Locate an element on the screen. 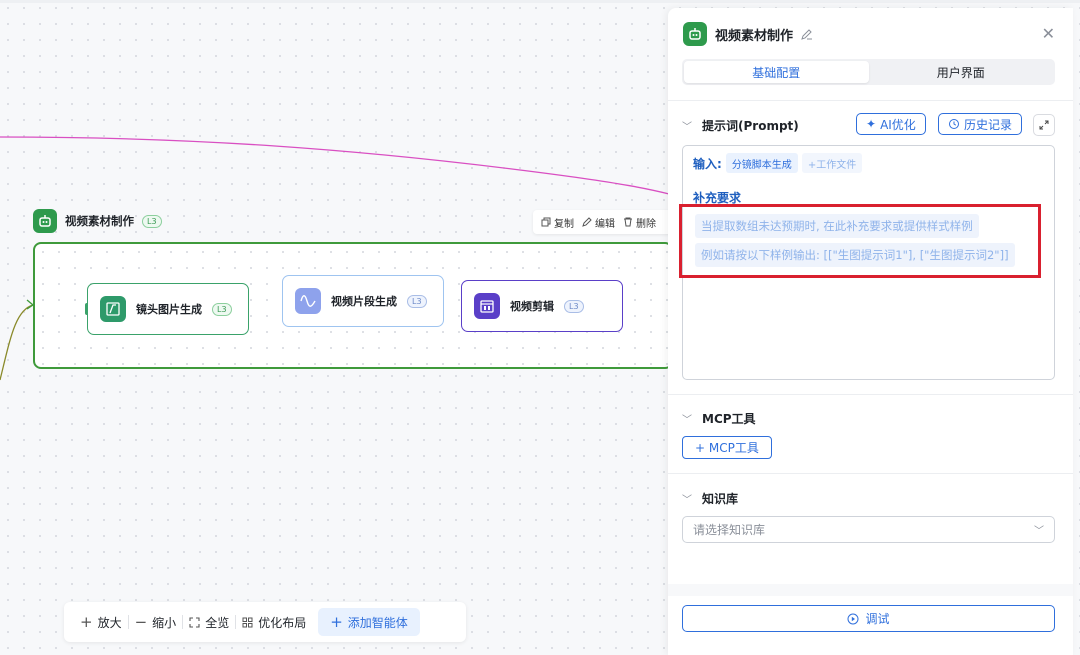  zoom-out-button: − 缩小 is located at coordinates (156, 622).